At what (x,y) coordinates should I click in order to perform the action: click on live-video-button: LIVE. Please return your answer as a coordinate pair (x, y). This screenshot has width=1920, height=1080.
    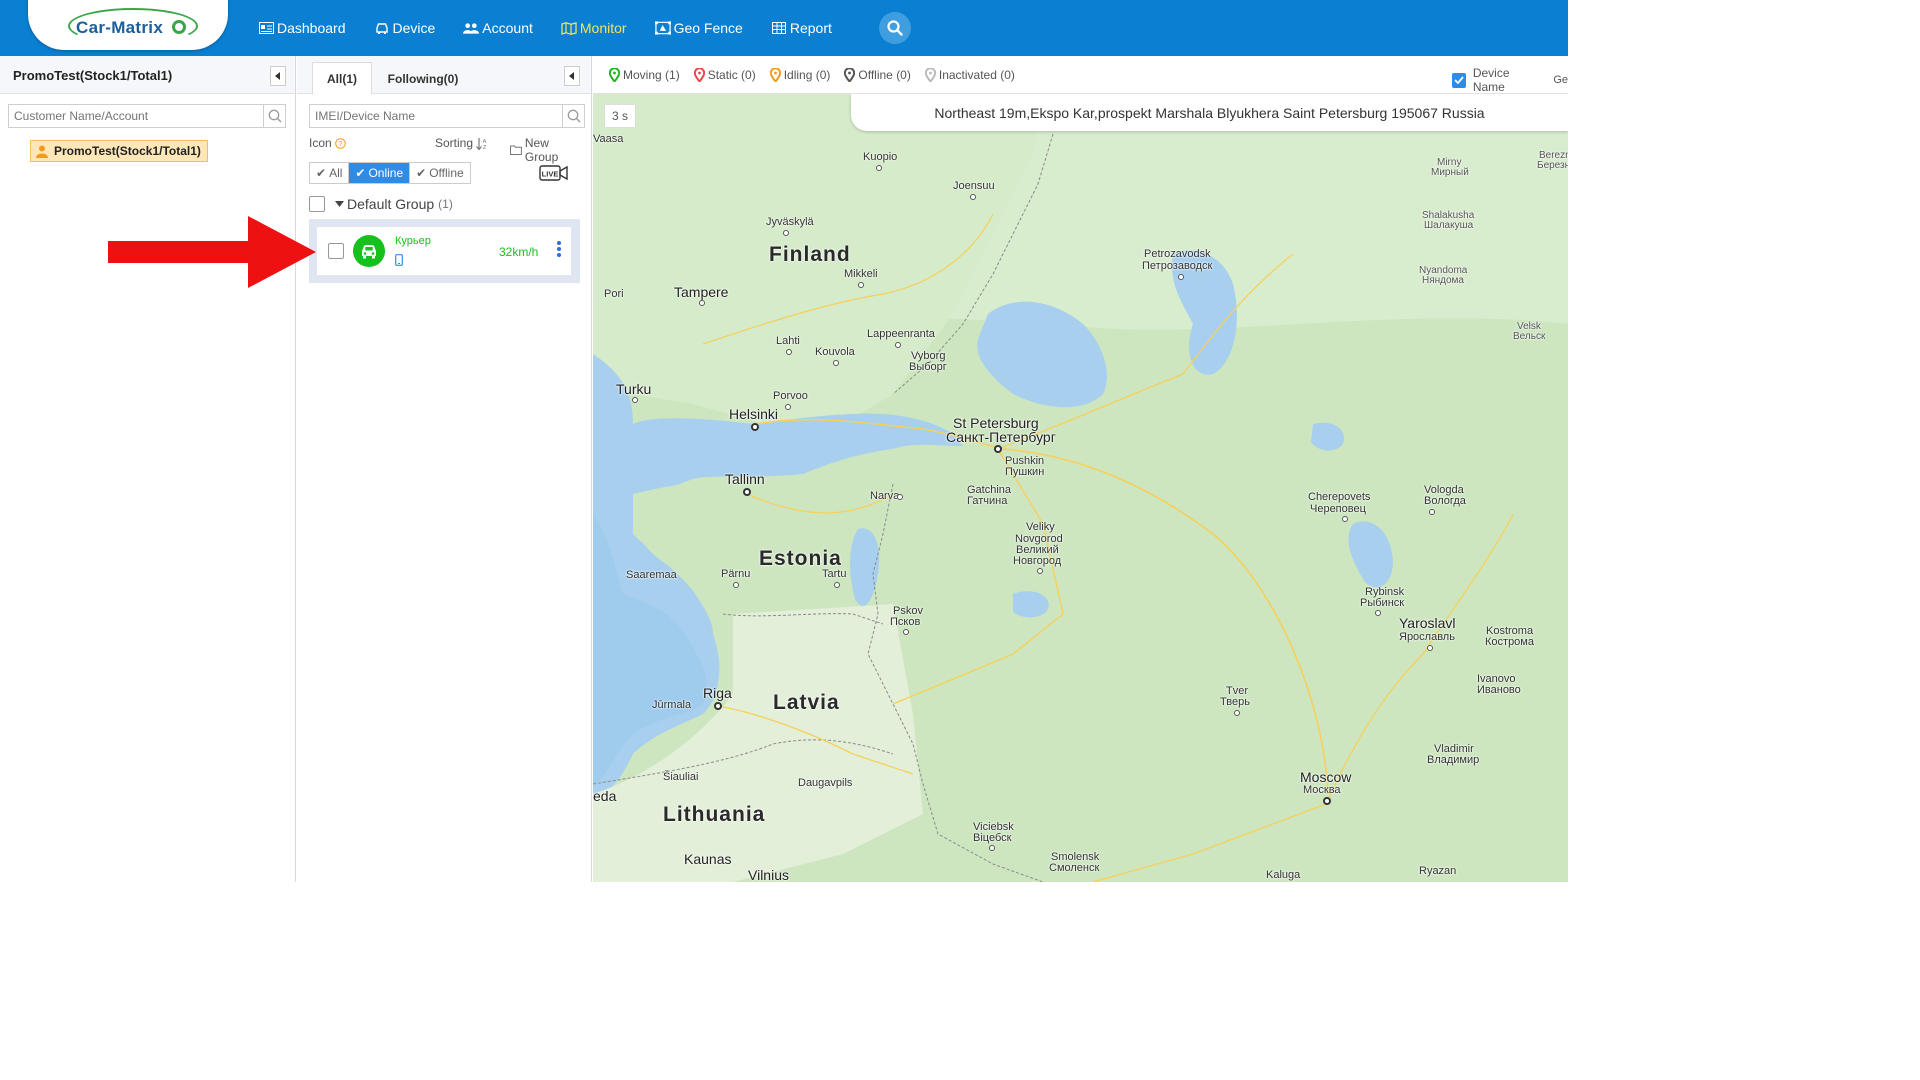
    Looking at the image, I should click on (554, 173).